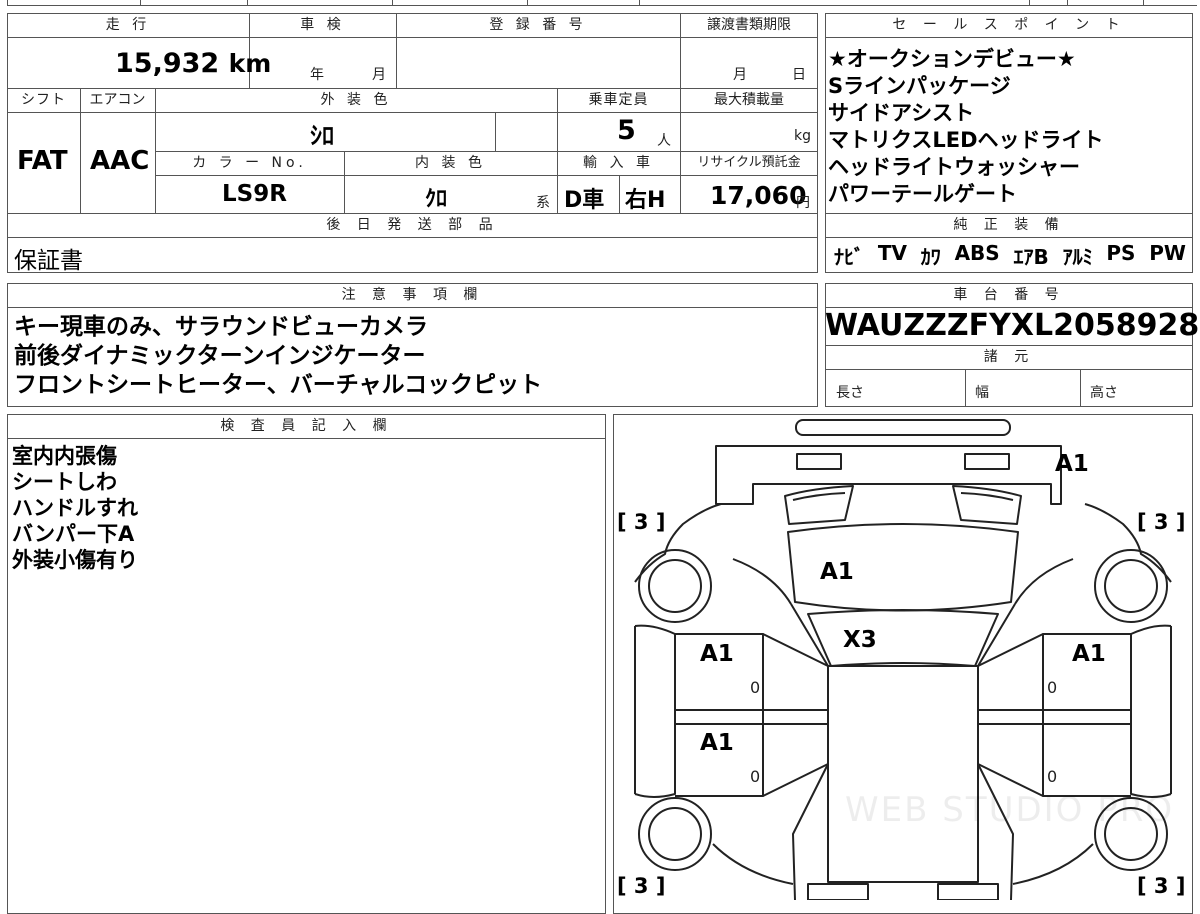 Image resolution: width=1200 pixels, height=914 pixels. I want to click on exterior-color-label: 外 装 色, so click(356, 100).